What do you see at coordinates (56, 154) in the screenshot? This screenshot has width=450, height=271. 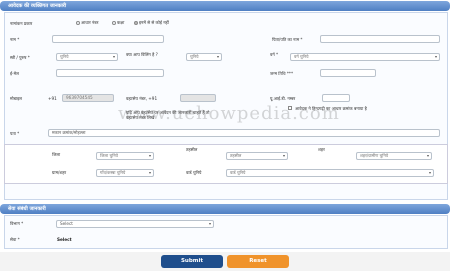 I see `district-label: जिला` at bounding box center [56, 154].